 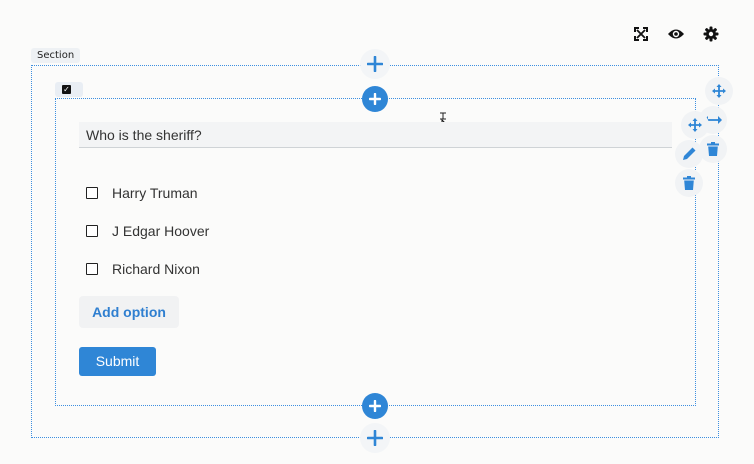 What do you see at coordinates (676, 34) in the screenshot?
I see `eye-icon` at bounding box center [676, 34].